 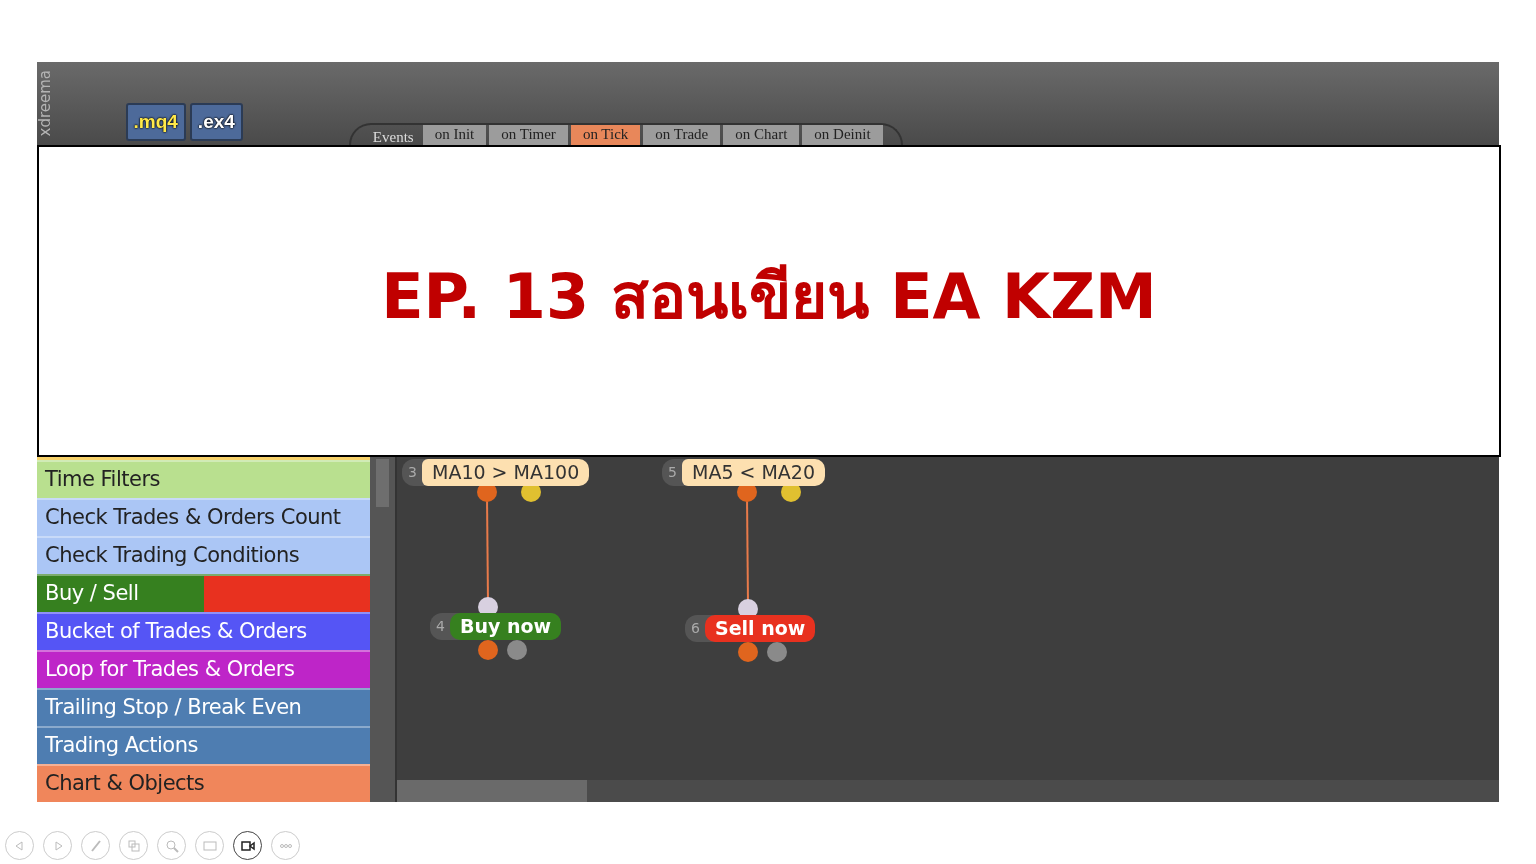 What do you see at coordinates (171, 845) in the screenshot?
I see `zoom-icon` at bounding box center [171, 845].